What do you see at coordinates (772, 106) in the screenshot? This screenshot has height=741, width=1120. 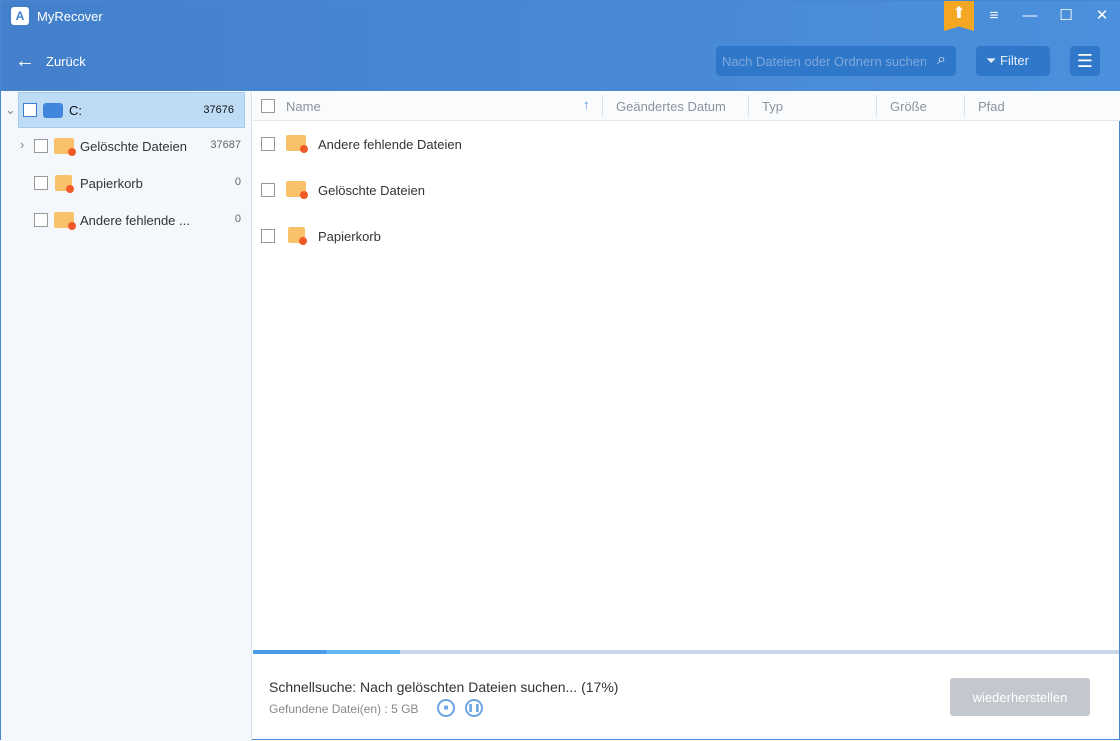 I see `column-type: Typ` at bounding box center [772, 106].